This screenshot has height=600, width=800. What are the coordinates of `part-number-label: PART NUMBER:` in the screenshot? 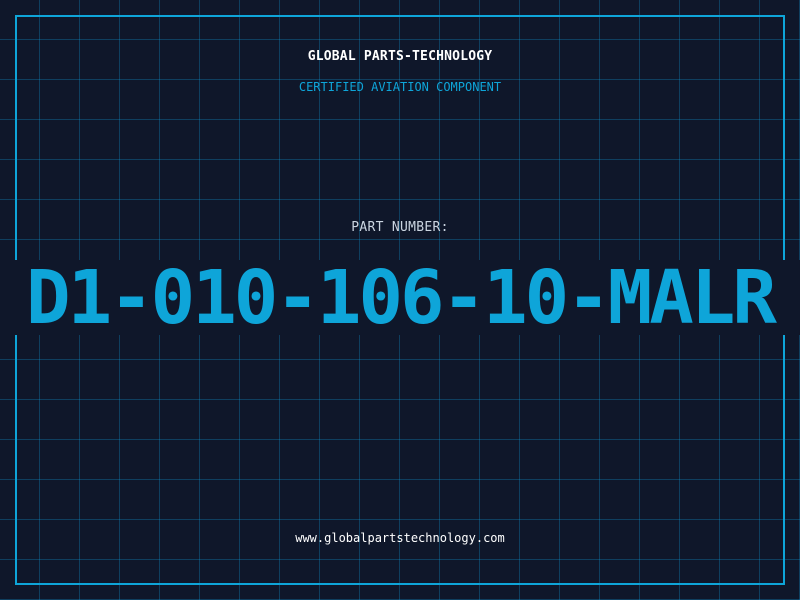 It's located at (400, 227).